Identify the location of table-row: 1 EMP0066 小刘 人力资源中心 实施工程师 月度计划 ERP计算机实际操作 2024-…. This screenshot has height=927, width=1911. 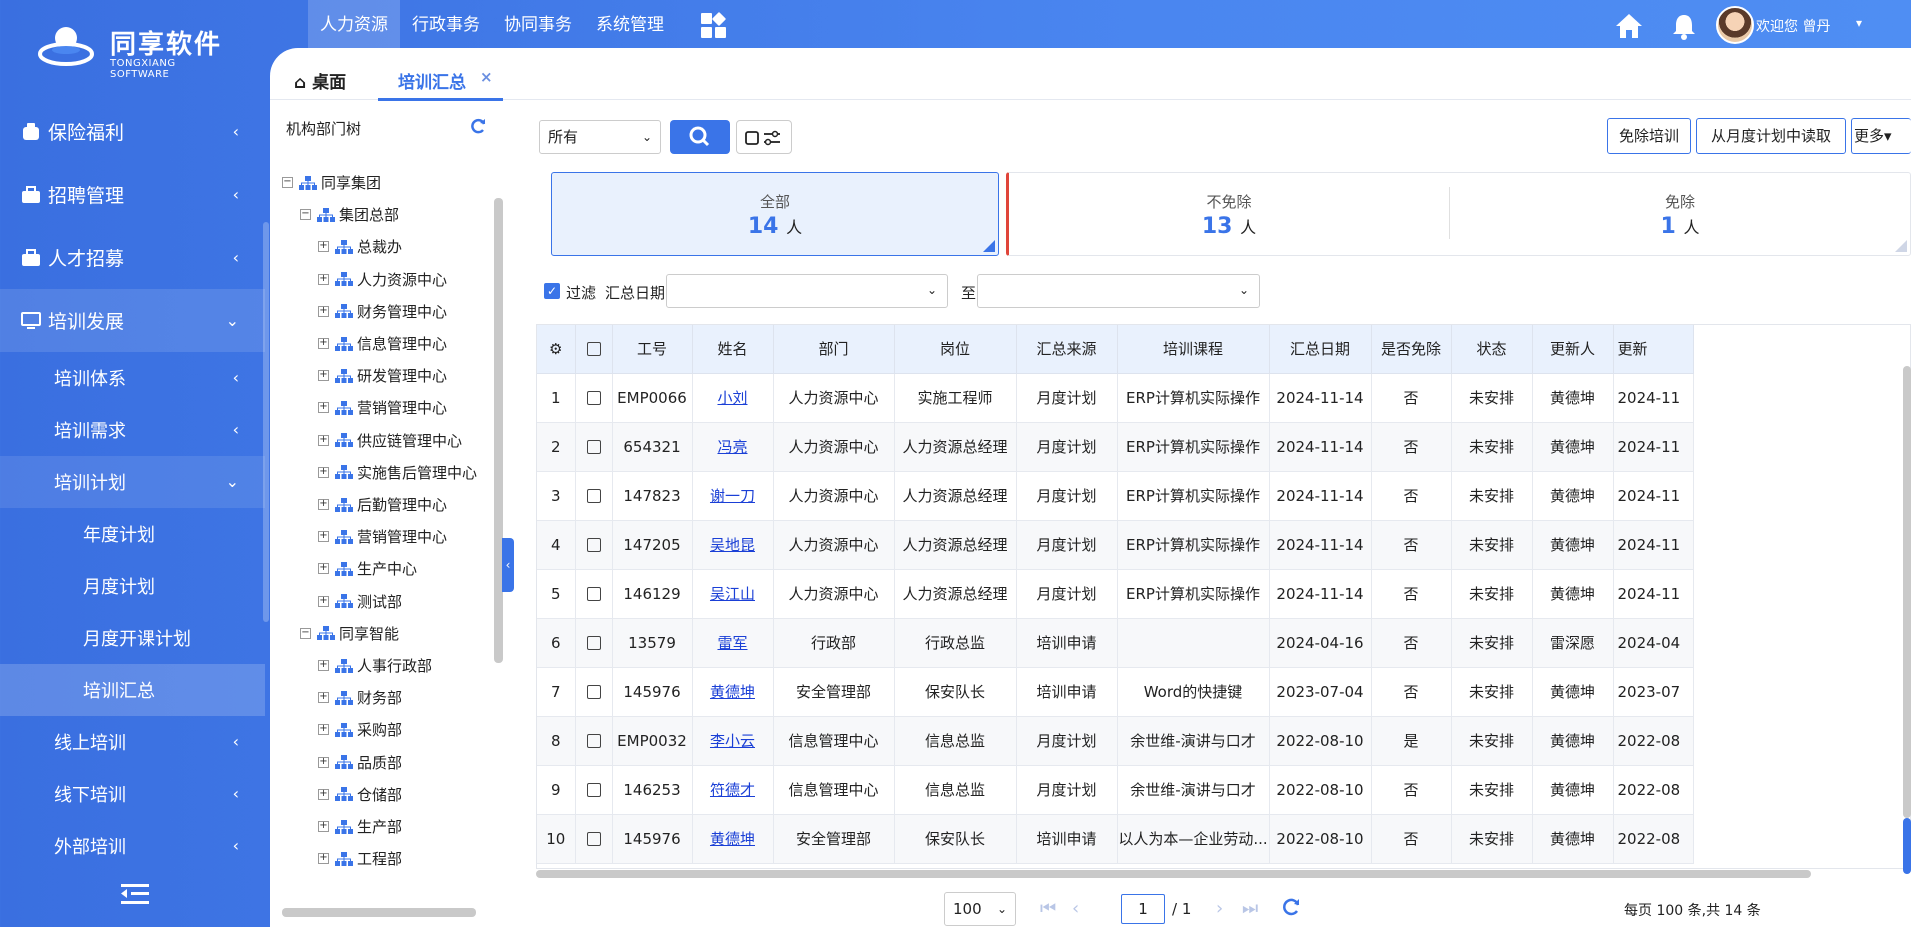
(1115, 398).